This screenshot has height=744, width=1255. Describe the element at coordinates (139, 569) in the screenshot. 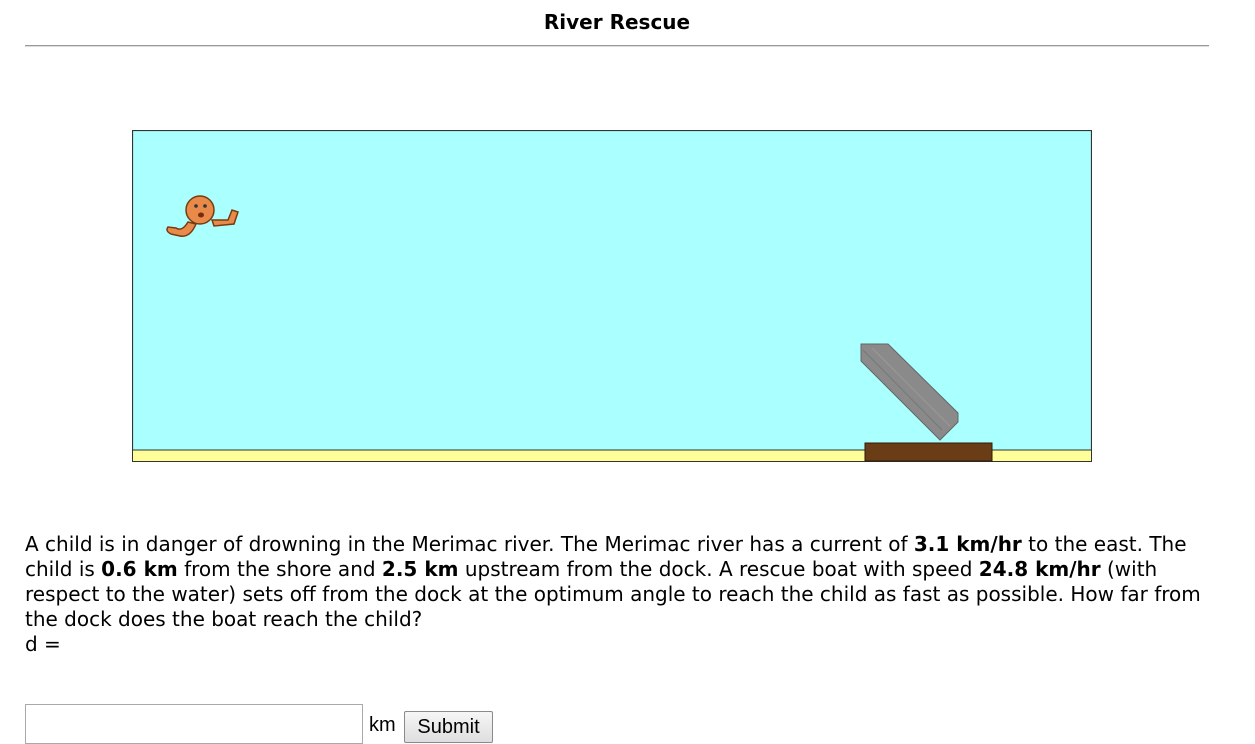

I see `distance-from-shore-value: 0.6 km` at that location.